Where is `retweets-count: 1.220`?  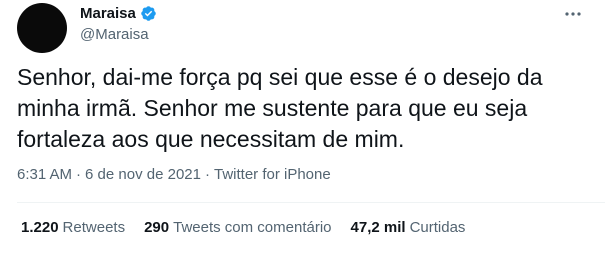 retweets-count: 1.220 is located at coordinates (40, 227).